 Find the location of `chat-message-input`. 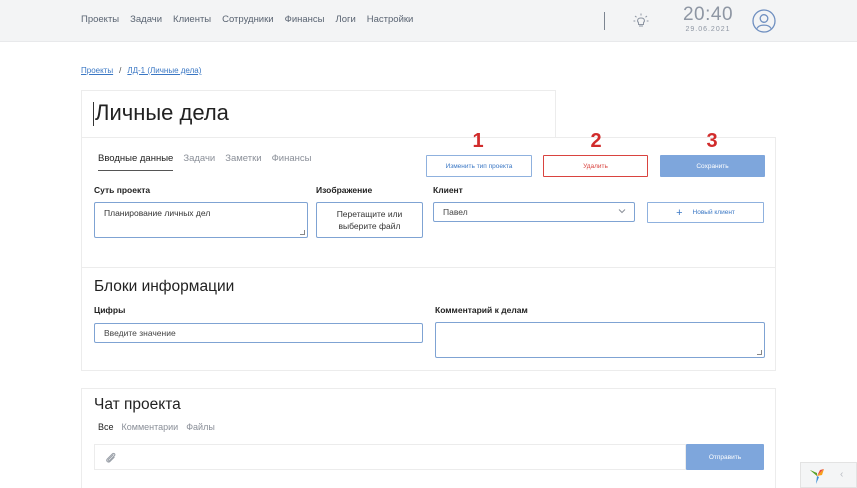

chat-message-input is located at coordinates (390, 457).